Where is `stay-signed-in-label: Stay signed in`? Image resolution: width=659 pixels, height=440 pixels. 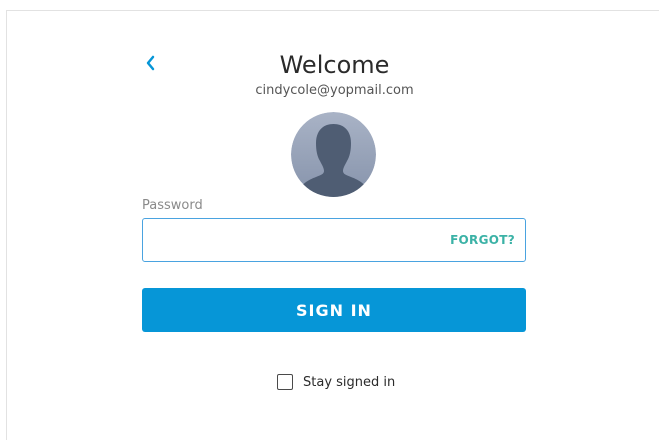
stay-signed-in-label: Stay signed in is located at coordinates (349, 382).